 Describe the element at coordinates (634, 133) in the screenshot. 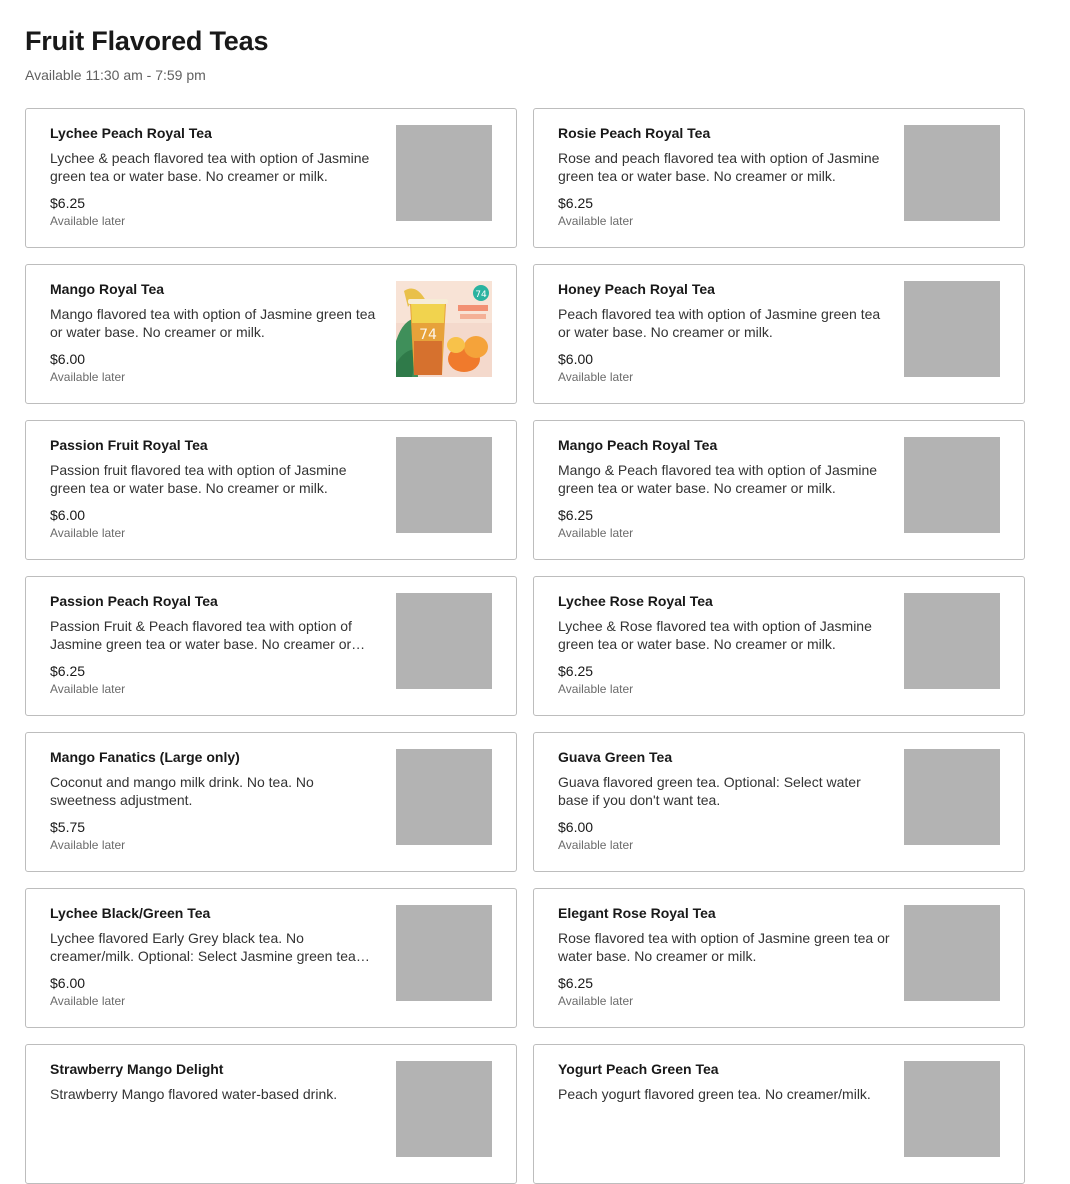

I see `menu-item-name: Rosie Peach Royal Tea` at that location.